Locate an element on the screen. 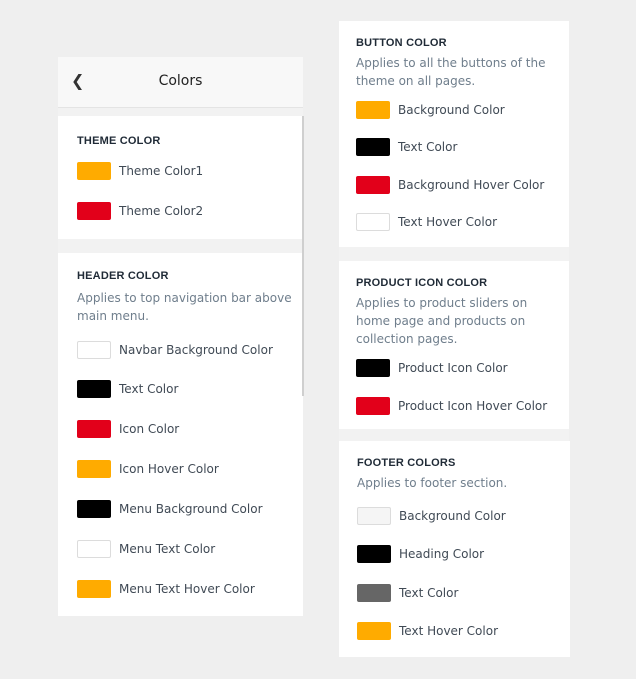 This screenshot has height=679, width=636. section-title: PRODUCT ICON COLOR is located at coordinates (422, 283).